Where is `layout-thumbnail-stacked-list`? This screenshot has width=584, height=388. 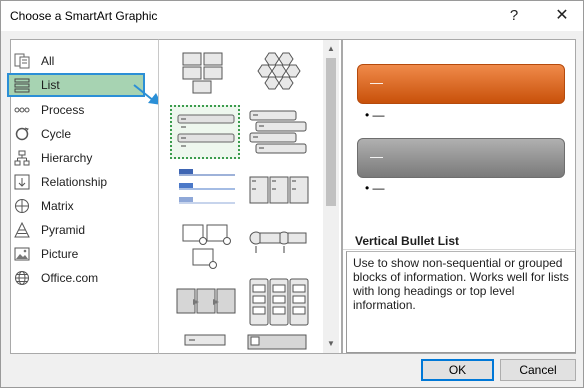 layout-thumbnail-stacked-list is located at coordinates (277, 132).